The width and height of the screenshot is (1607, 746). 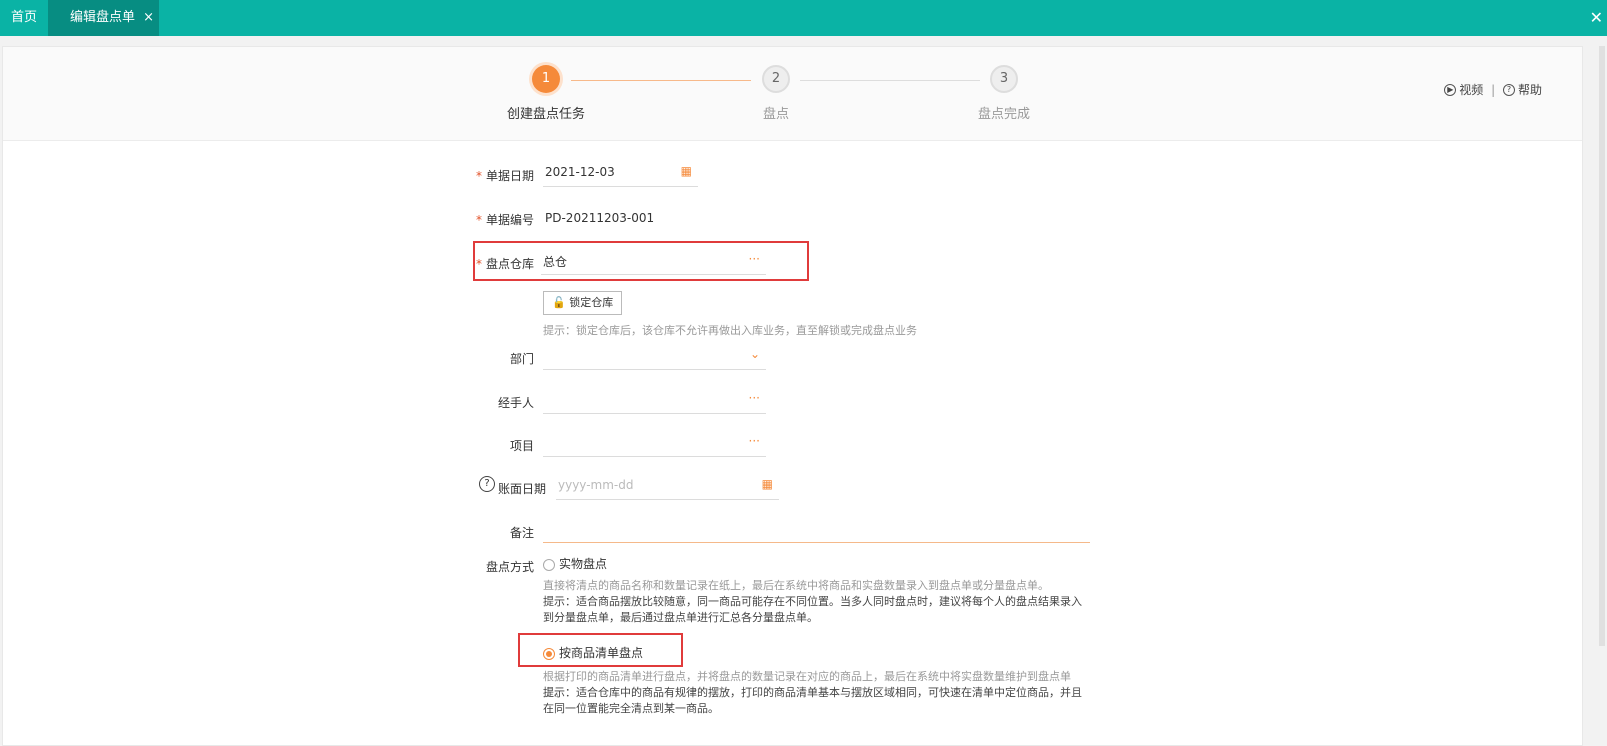 What do you see at coordinates (509, 567) in the screenshot?
I see `method-label: 盘点方式` at bounding box center [509, 567].